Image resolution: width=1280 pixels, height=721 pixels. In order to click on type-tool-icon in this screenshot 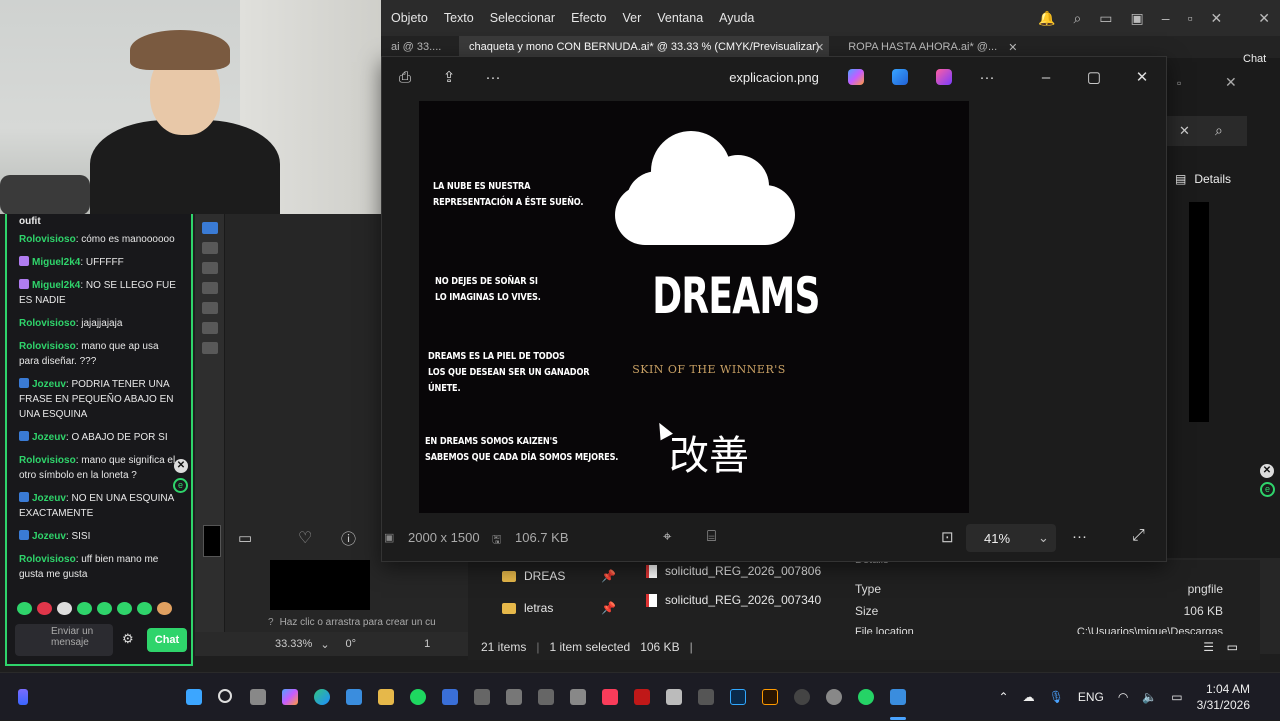, I will do `click(209, 308)`.